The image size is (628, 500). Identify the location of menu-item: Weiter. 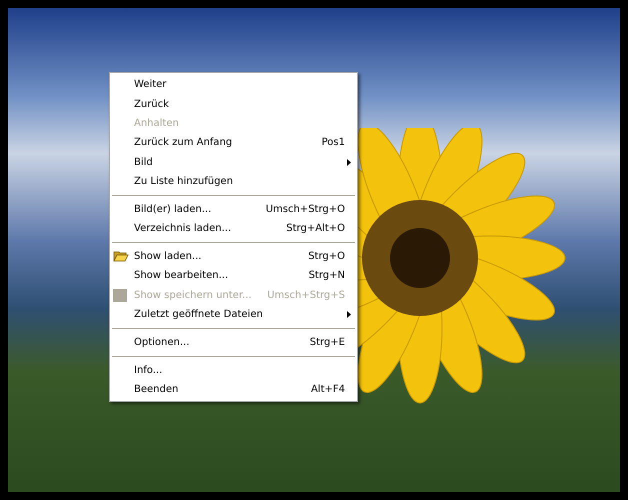
(233, 84).